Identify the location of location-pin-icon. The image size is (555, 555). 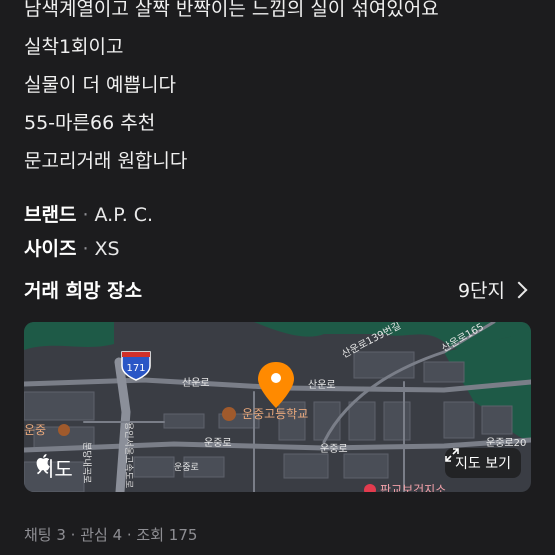
(276, 385).